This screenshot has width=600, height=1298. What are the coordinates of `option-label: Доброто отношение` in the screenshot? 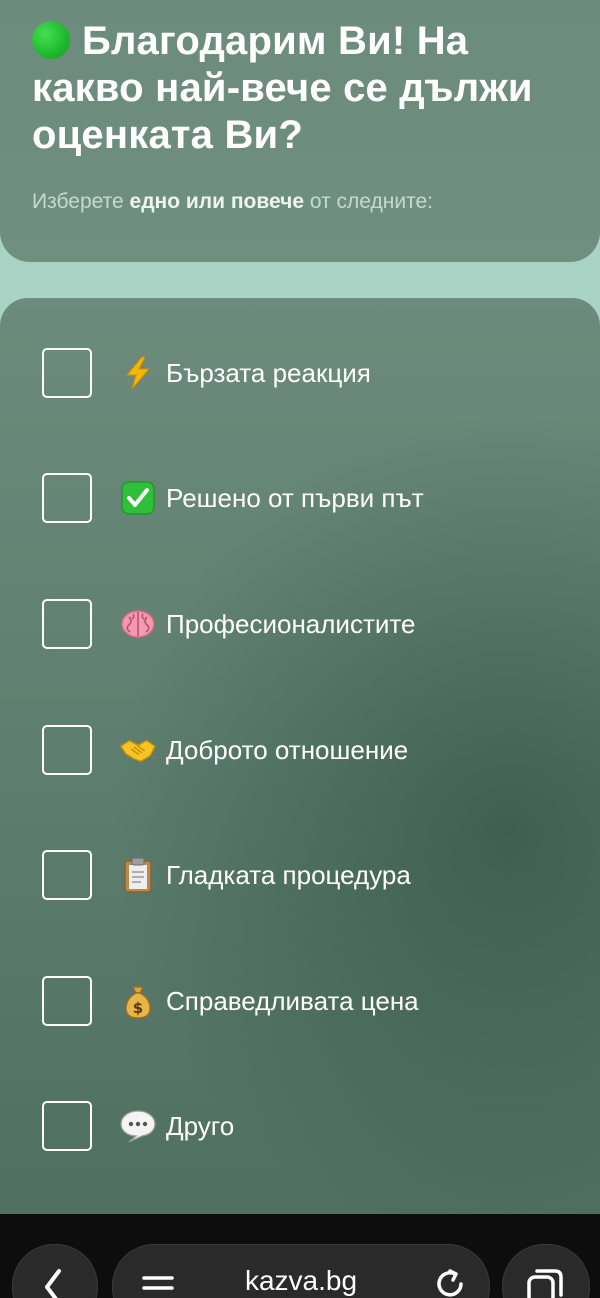 It's located at (287, 749).